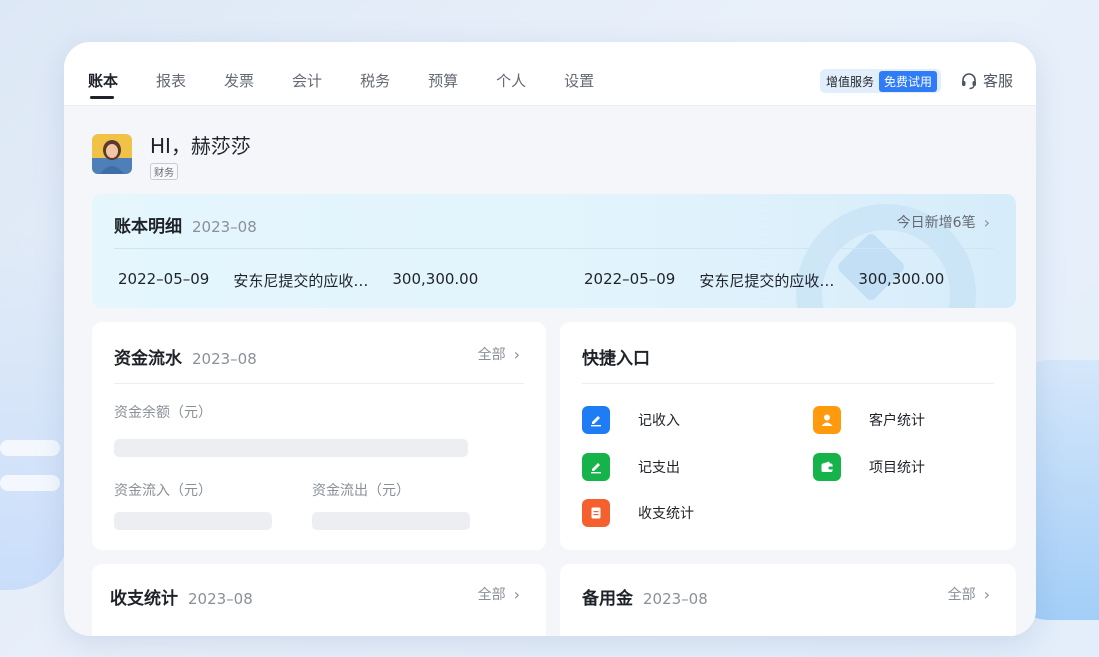  Describe the element at coordinates (35, 410) in the screenshot. I see `background-decoration-left` at that location.